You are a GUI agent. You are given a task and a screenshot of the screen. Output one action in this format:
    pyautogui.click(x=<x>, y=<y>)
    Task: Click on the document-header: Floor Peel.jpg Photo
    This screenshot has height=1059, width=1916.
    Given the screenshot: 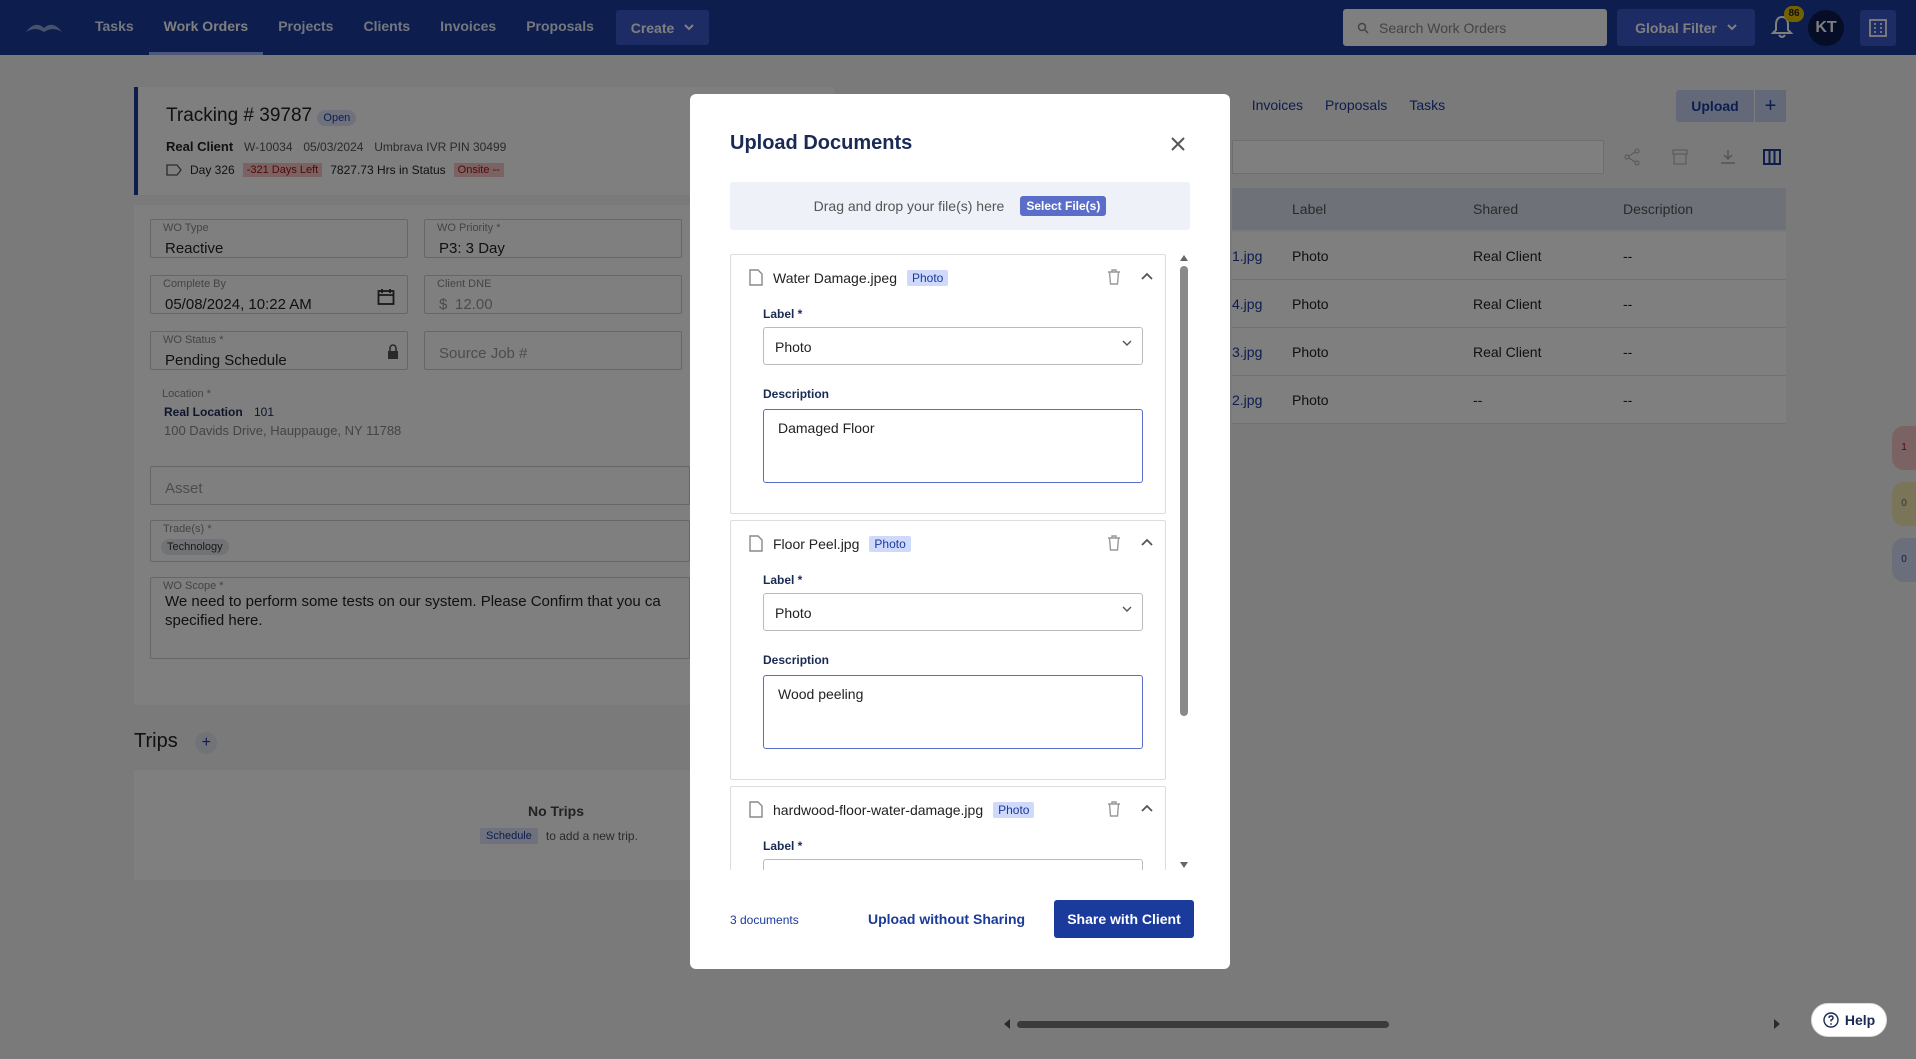 What is the action you would take?
    pyautogui.click(x=830, y=543)
    